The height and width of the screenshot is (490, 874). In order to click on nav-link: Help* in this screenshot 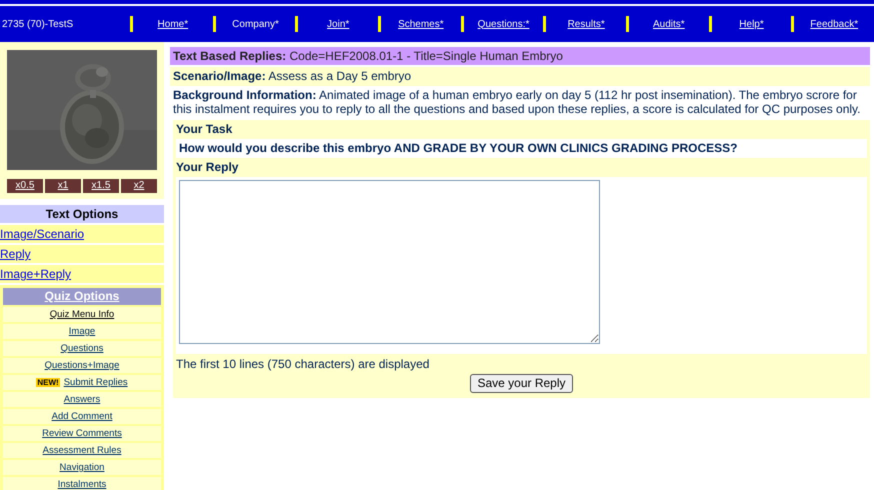, I will do `click(752, 24)`.